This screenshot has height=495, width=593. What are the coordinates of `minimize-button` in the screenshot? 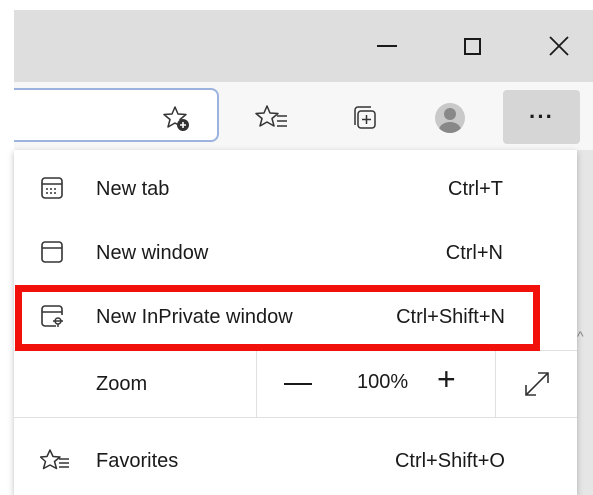 It's located at (387, 46).